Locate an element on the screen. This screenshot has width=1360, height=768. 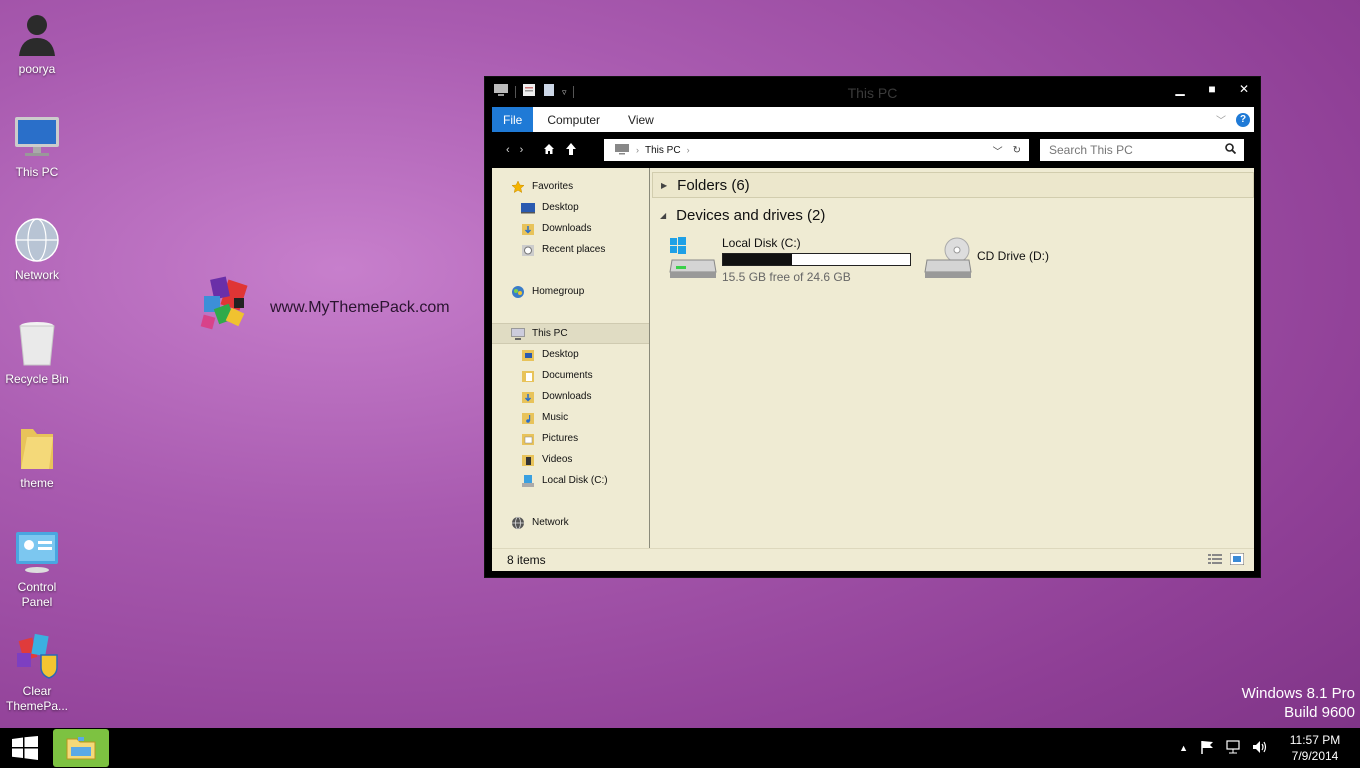
show-hidden-icons-icon: ▲ is located at coordinates (1183, 748).